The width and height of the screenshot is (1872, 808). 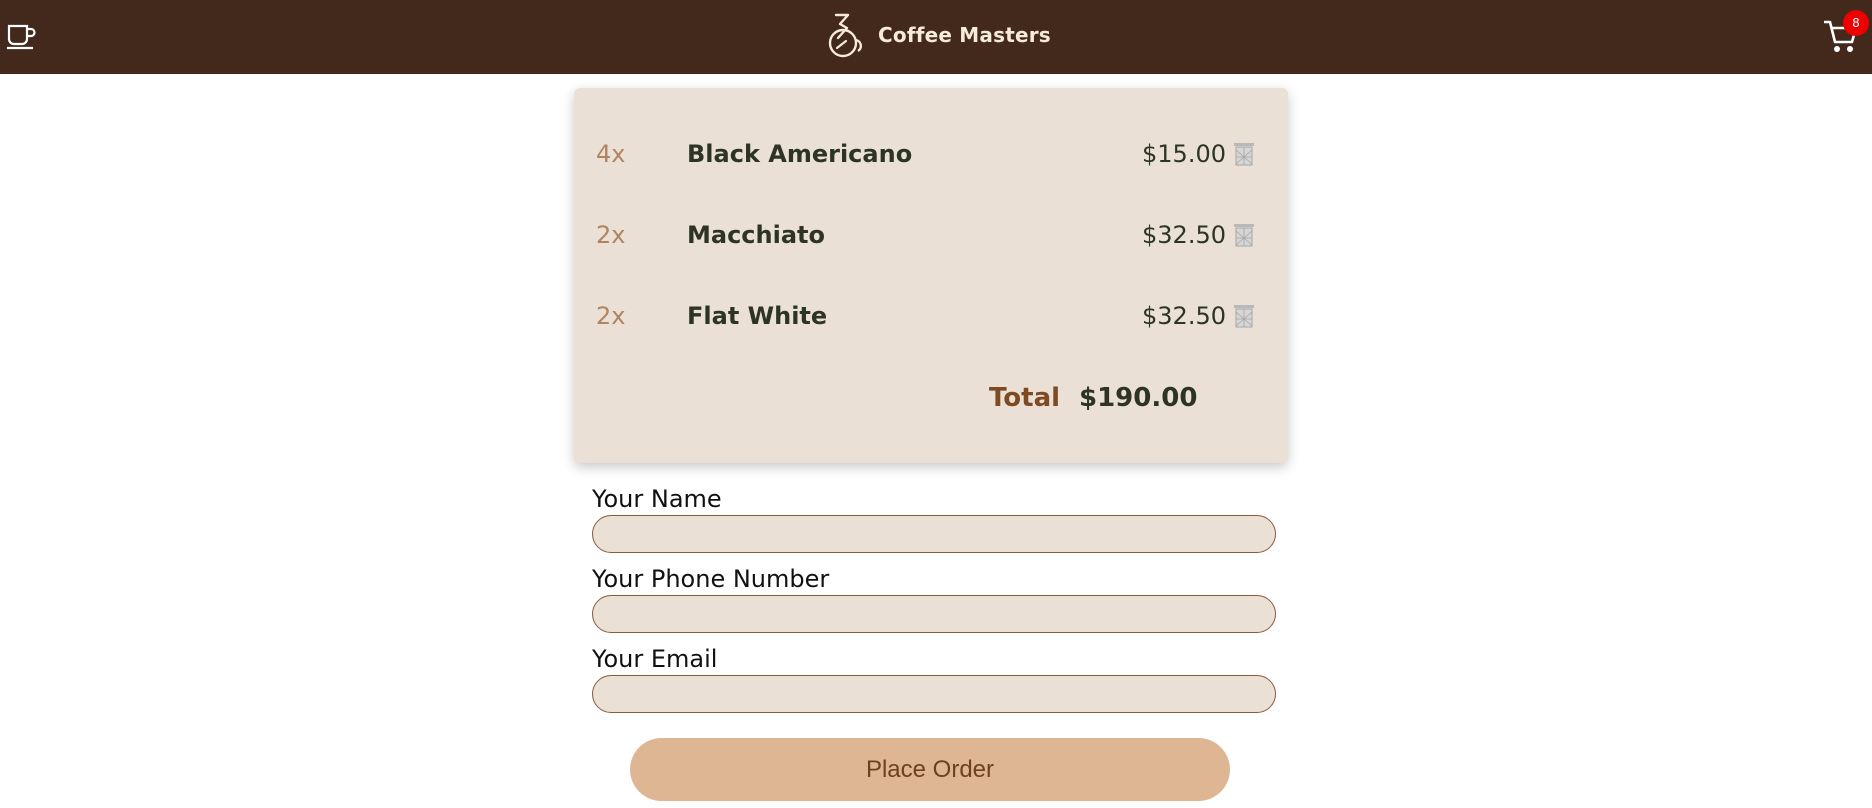 What do you see at coordinates (931, 154) in the screenshot?
I see `cart-item: 4x Black Americano $15.00` at bounding box center [931, 154].